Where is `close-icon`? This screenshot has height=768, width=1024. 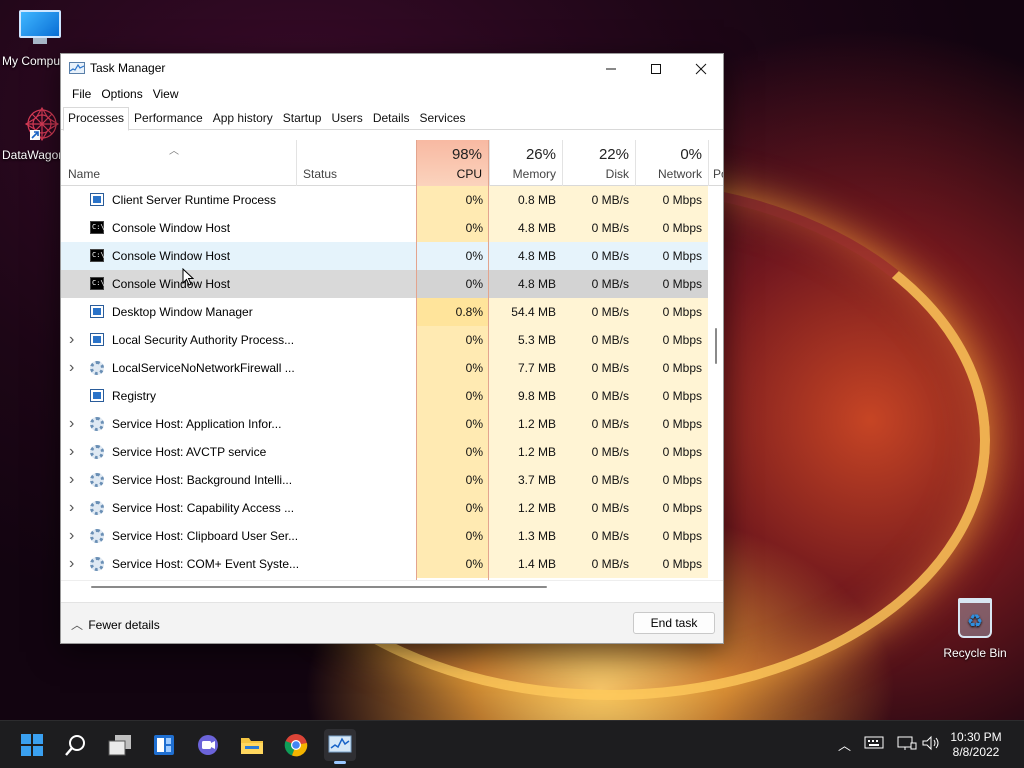 close-icon is located at coordinates (701, 69).